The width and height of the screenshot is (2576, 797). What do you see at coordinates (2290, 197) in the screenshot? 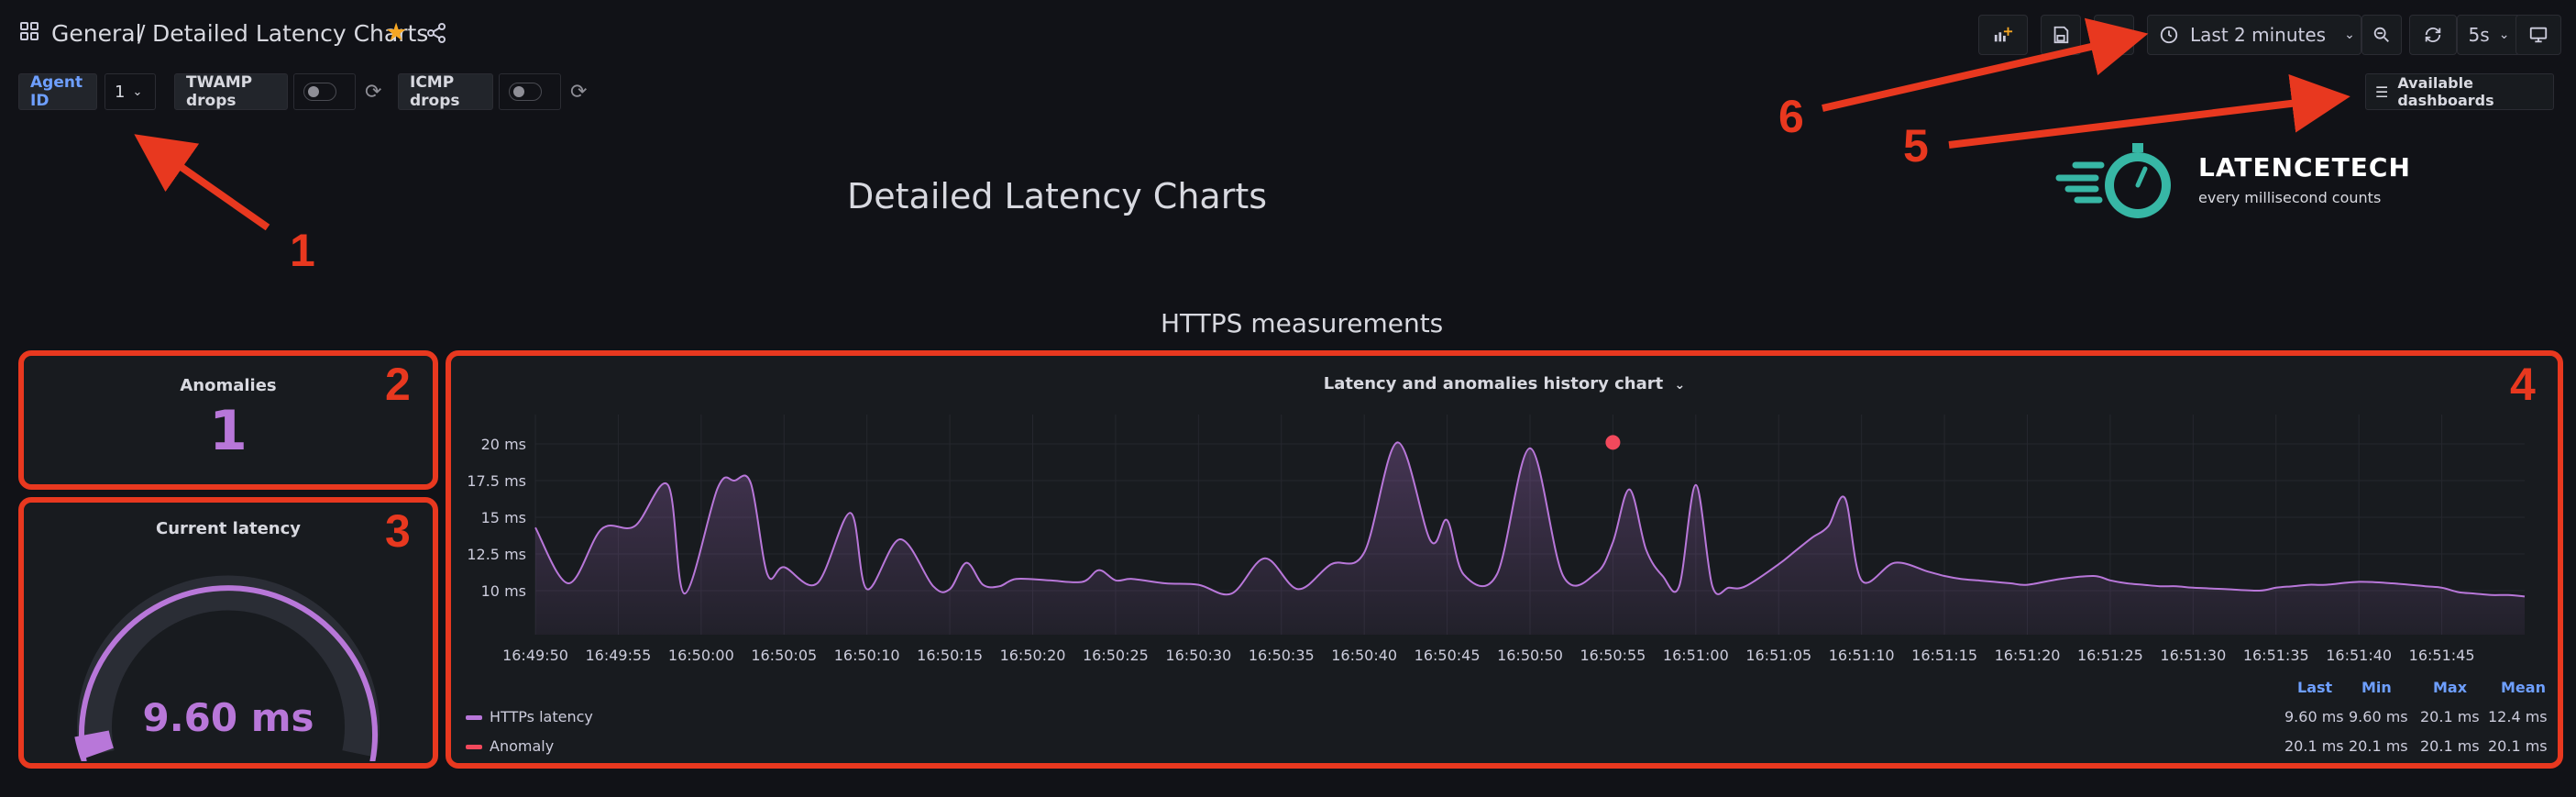
I see `logo-tagline: every millisecond counts` at bounding box center [2290, 197].